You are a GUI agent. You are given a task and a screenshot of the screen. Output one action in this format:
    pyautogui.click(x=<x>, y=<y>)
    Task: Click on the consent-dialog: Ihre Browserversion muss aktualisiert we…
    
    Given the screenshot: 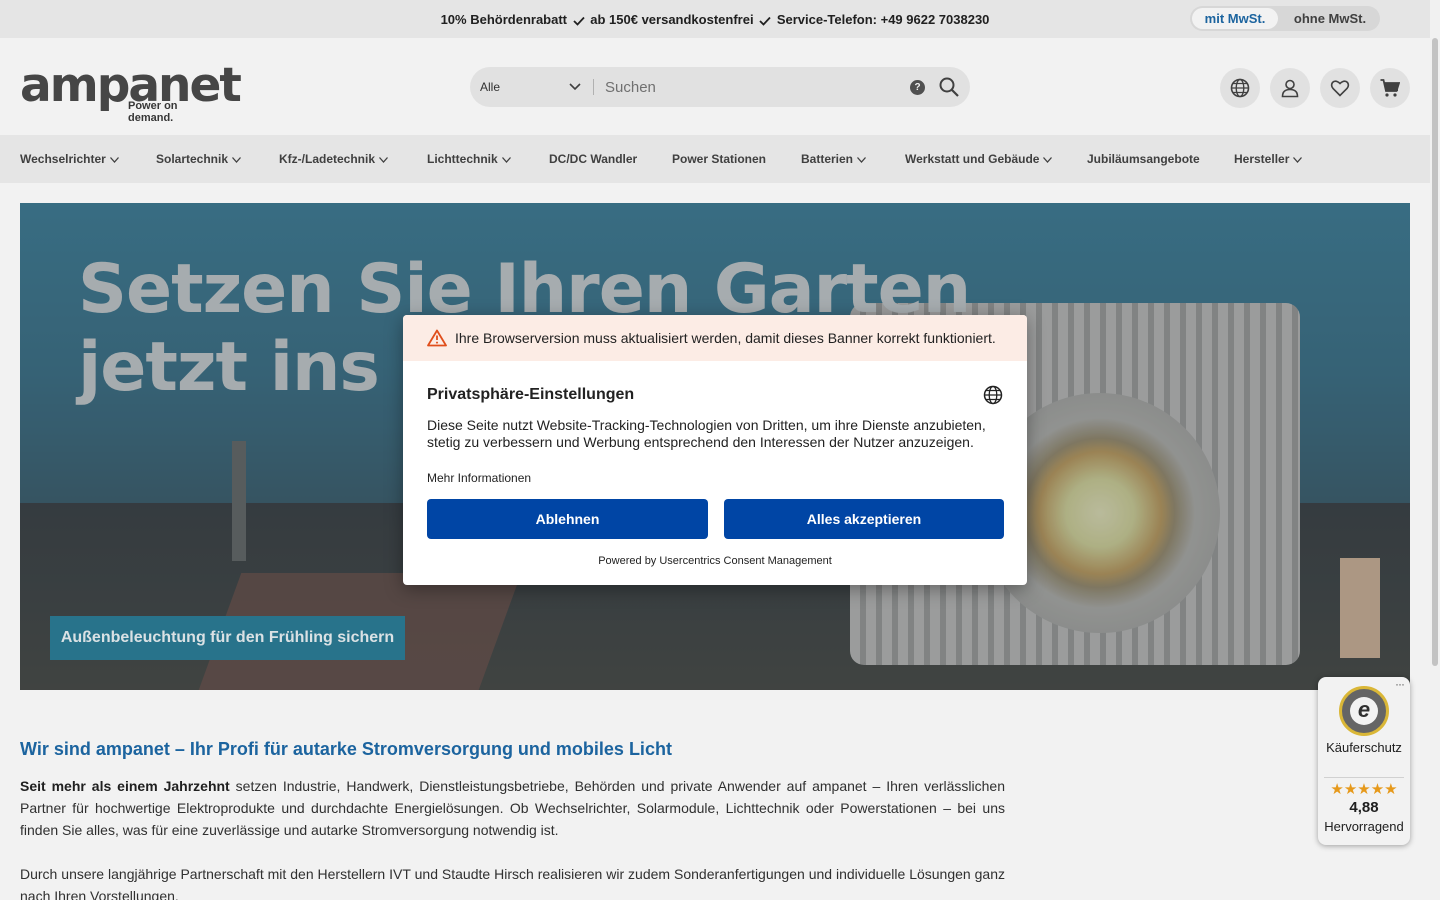 What is the action you would take?
    pyautogui.click(x=715, y=450)
    